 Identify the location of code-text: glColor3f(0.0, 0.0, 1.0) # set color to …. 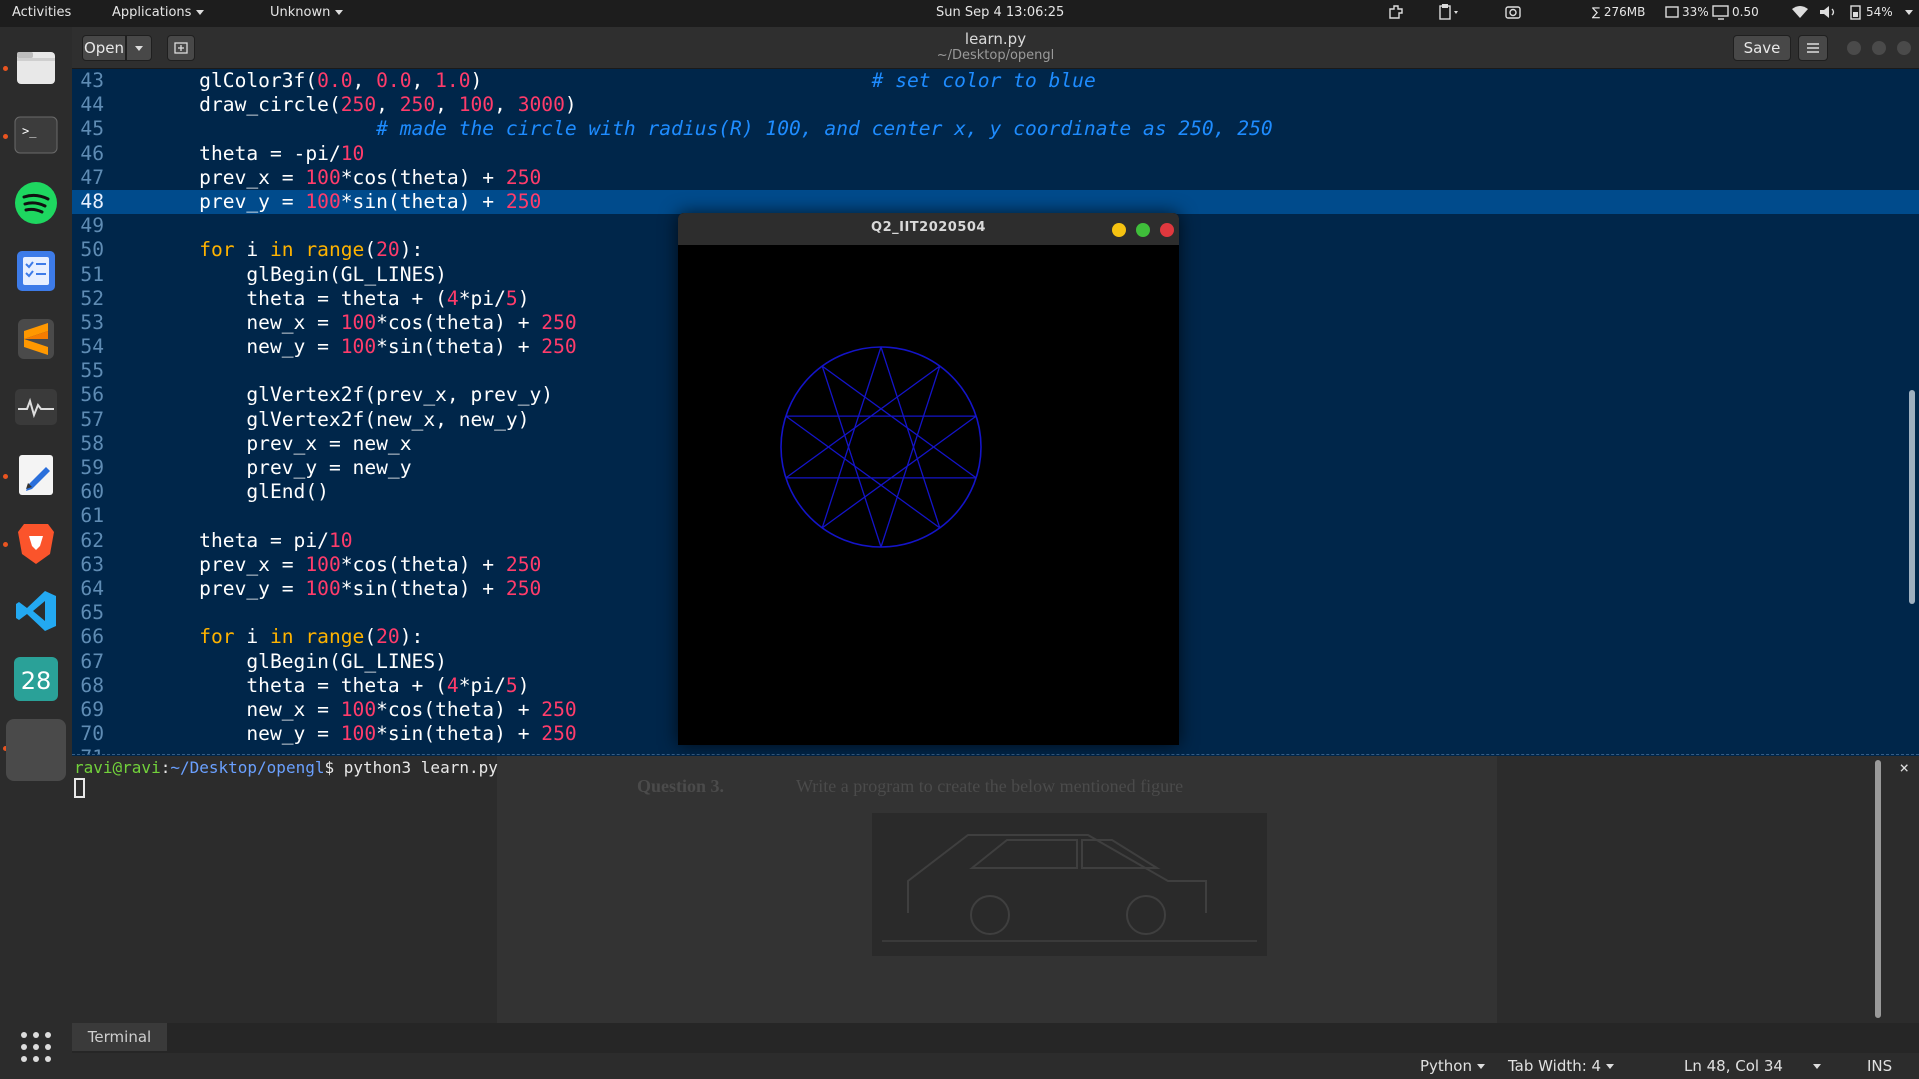
(624, 81).